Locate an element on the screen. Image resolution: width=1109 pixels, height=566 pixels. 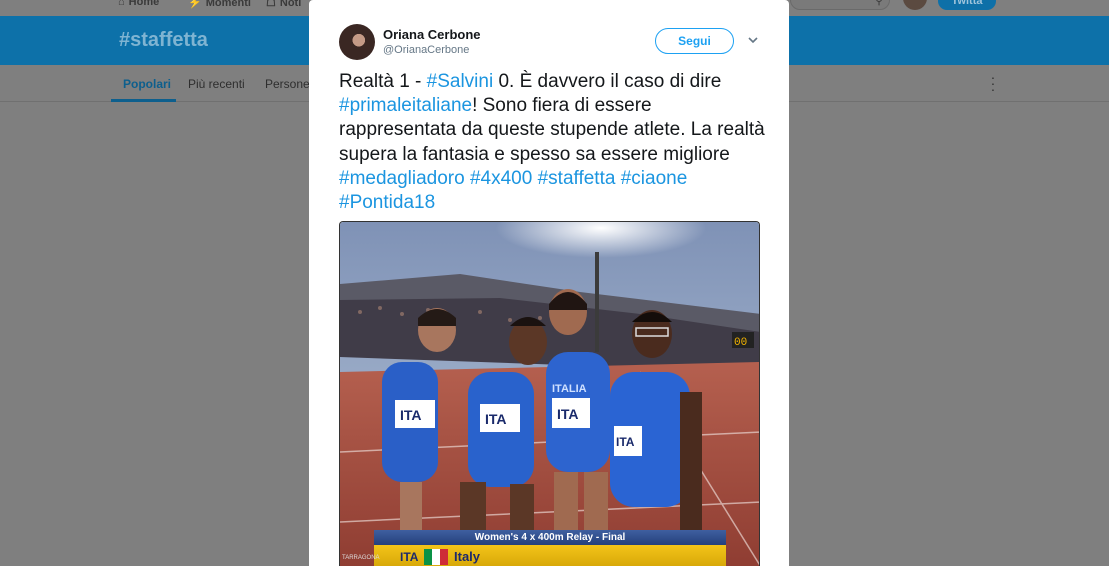
bib-4: ITA is located at coordinates (625, 442).